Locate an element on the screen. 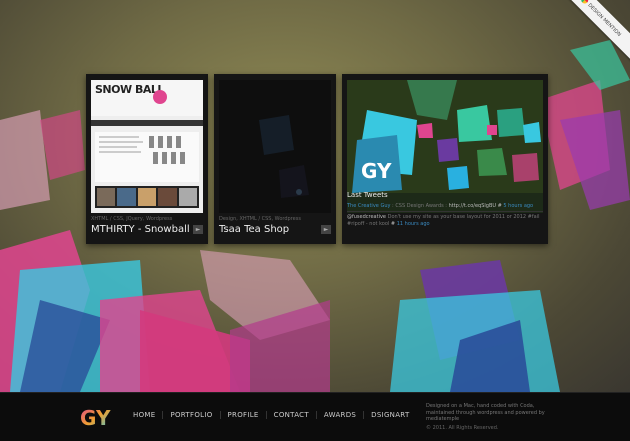 The width and height of the screenshot is (630, 441). nav-dsignart: DSIGNART is located at coordinates (389, 415).